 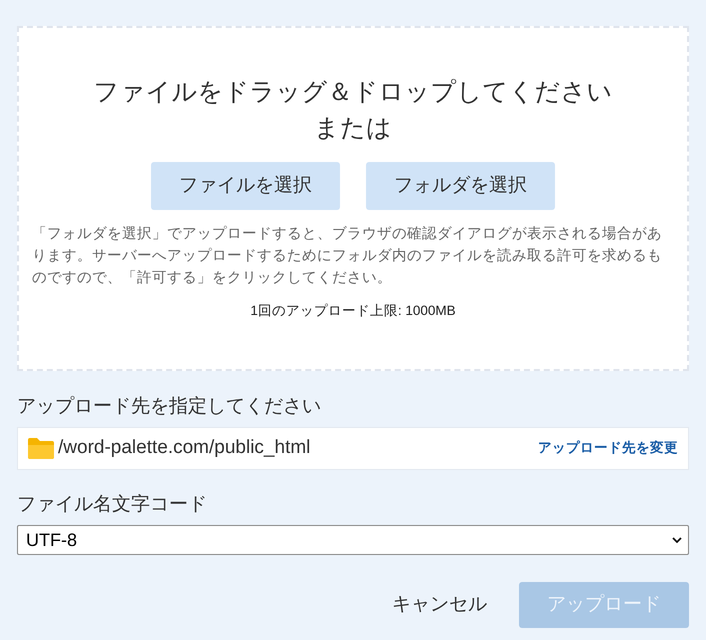 I want to click on encoding-select: UTF-8, so click(x=353, y=540).